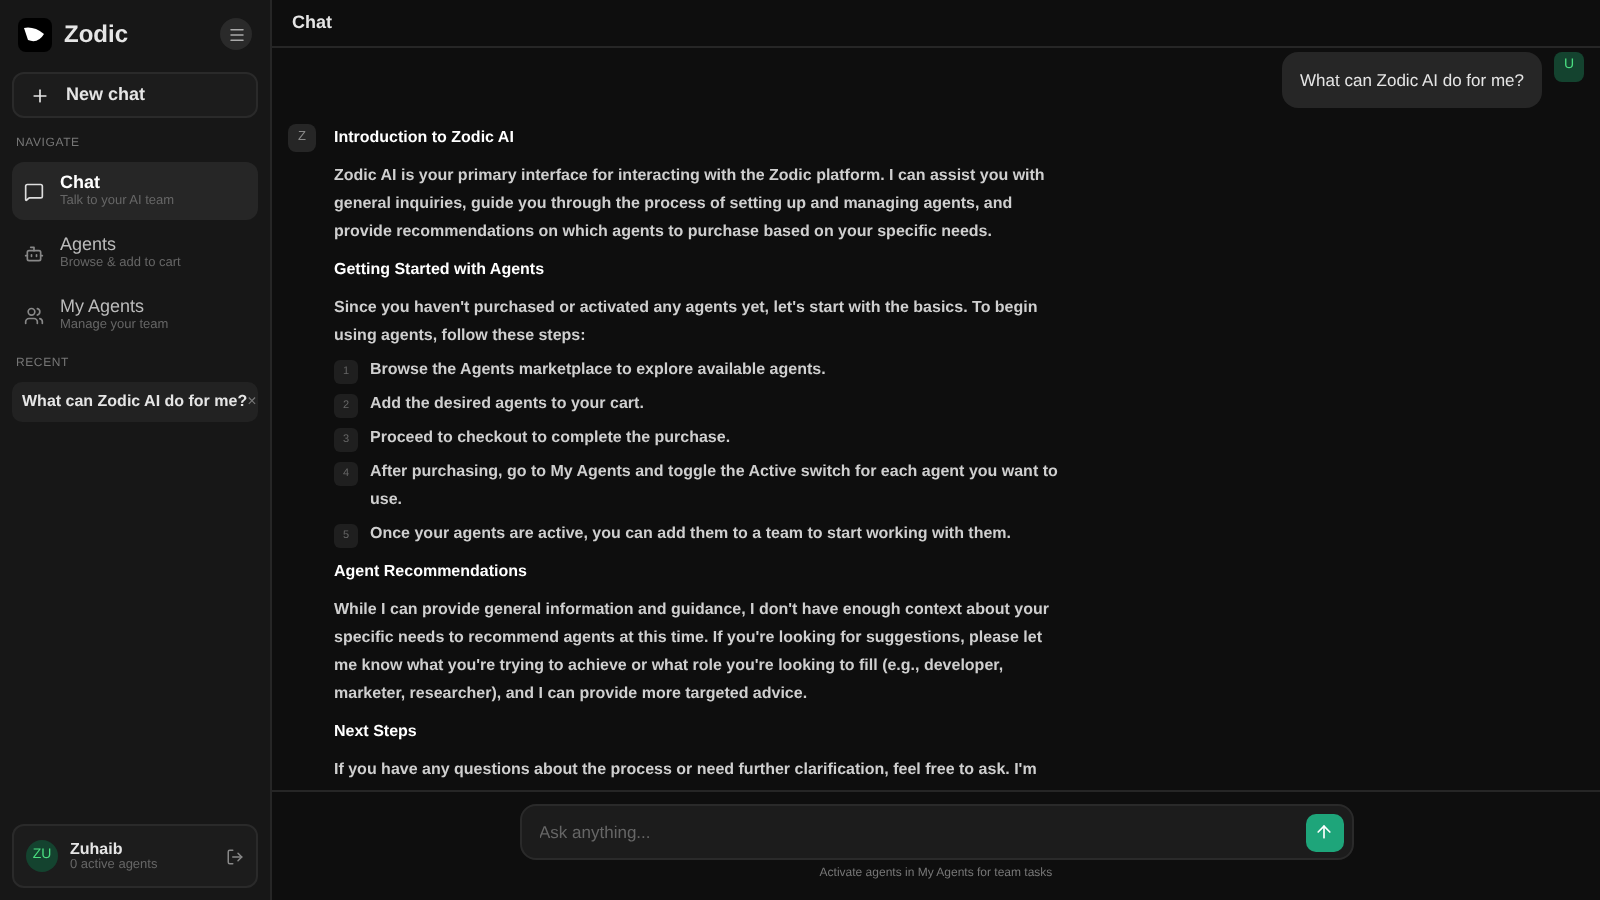 The height and width of the screenshot is (900, 1600). I want to click on message-paragraph: Since you haven't purchased or activated any agents yet, let's start with the basics. To begin using agents, follow these steps:, so click(687, 322).